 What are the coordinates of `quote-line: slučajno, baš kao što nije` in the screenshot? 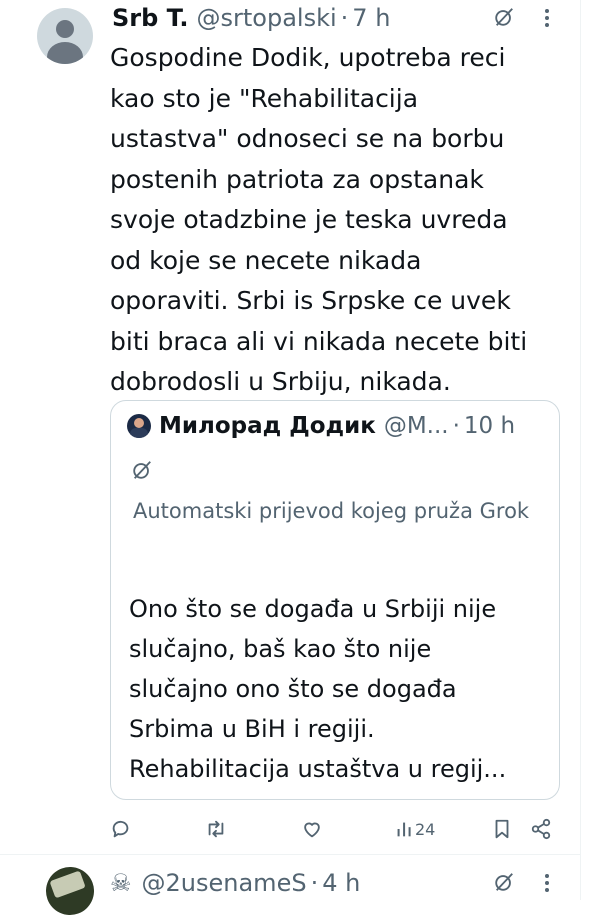 It's located at (280, 649).